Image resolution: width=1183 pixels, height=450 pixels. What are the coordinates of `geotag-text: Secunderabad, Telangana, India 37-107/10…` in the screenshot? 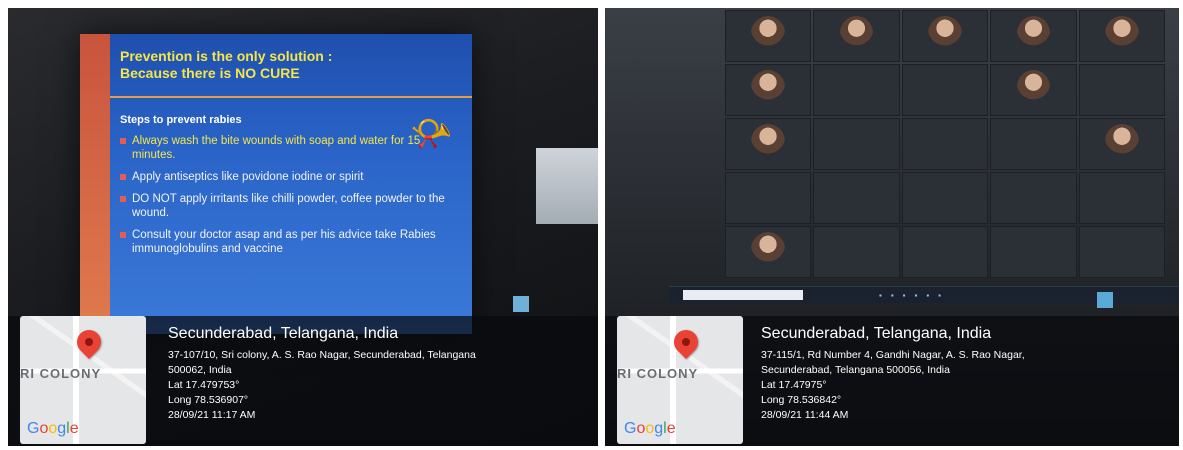 It's located at (378, 373).